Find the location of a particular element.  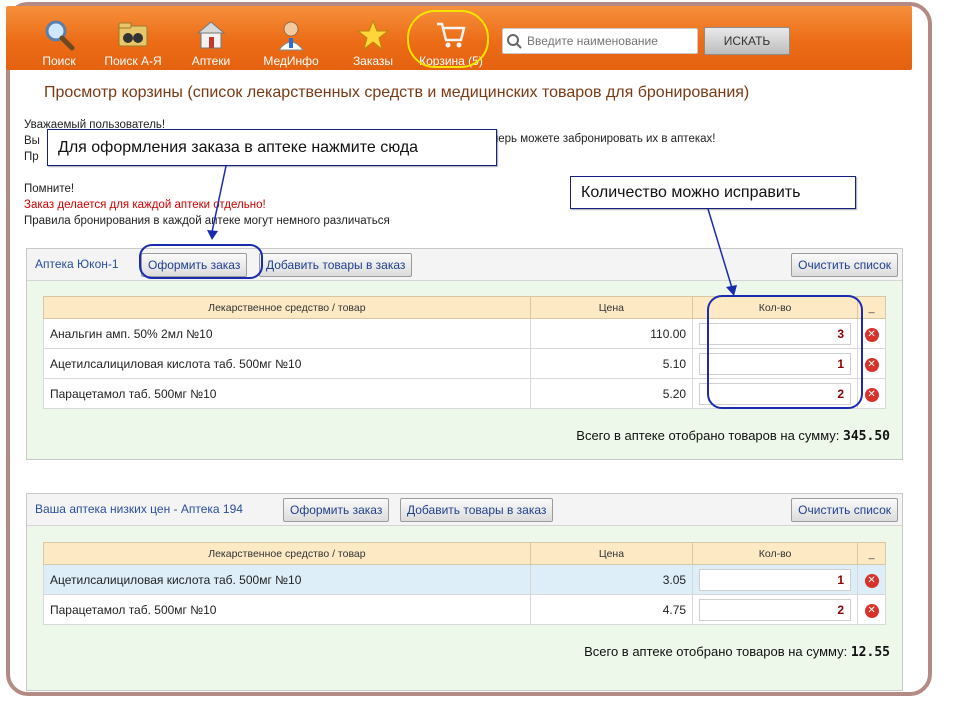

item-price: 4.75 is located at coordinates (611, 609).